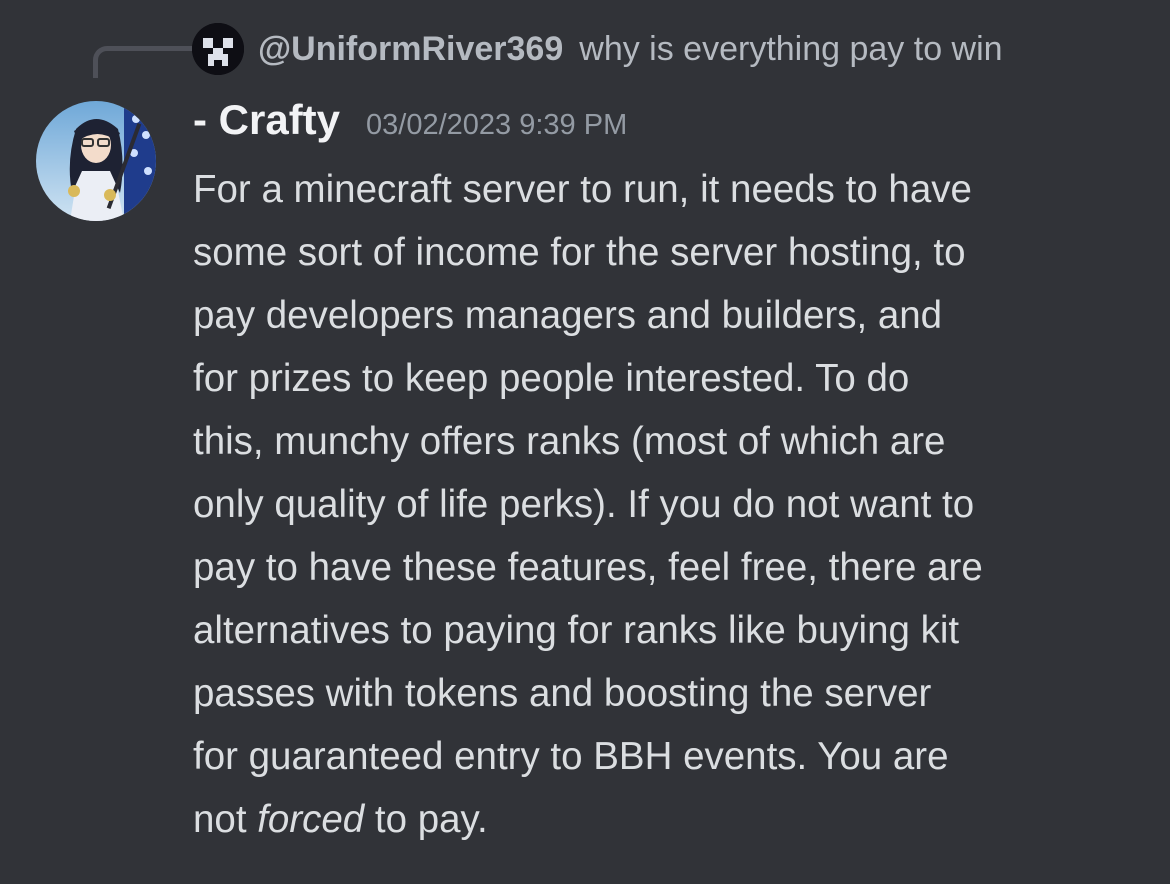  What do you see at coordinates (311, 819) in the screenshot?
I see `emphasized-word: forced` at bounding box center [311, 819].